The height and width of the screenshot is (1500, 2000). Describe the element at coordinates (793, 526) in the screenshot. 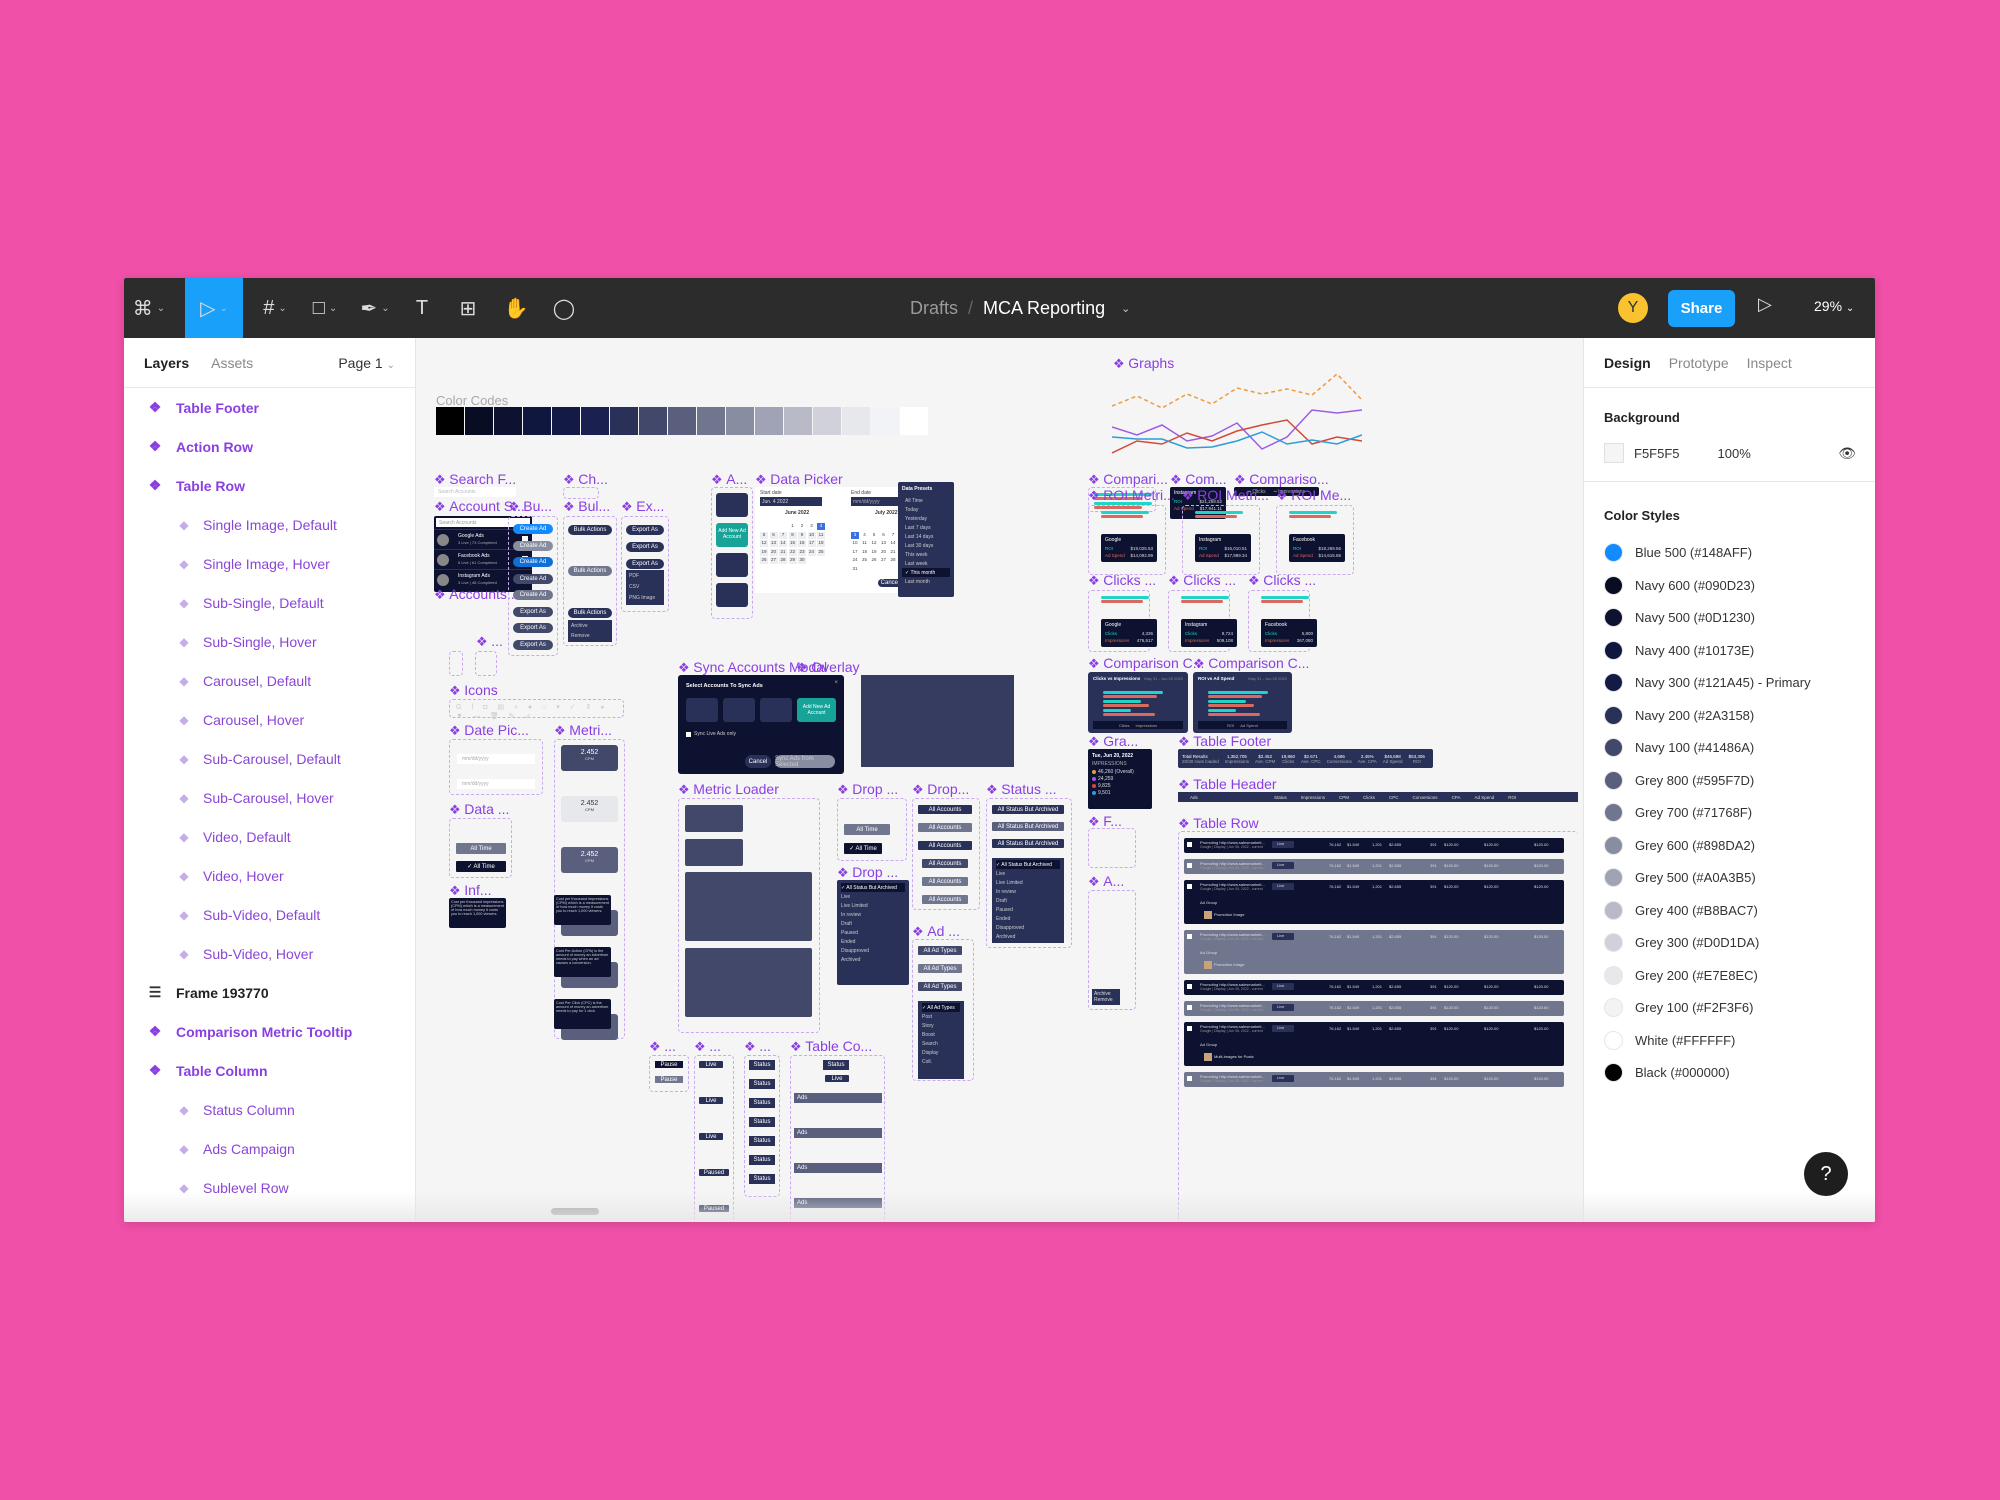

I see `calendar-day: 1` at that location.